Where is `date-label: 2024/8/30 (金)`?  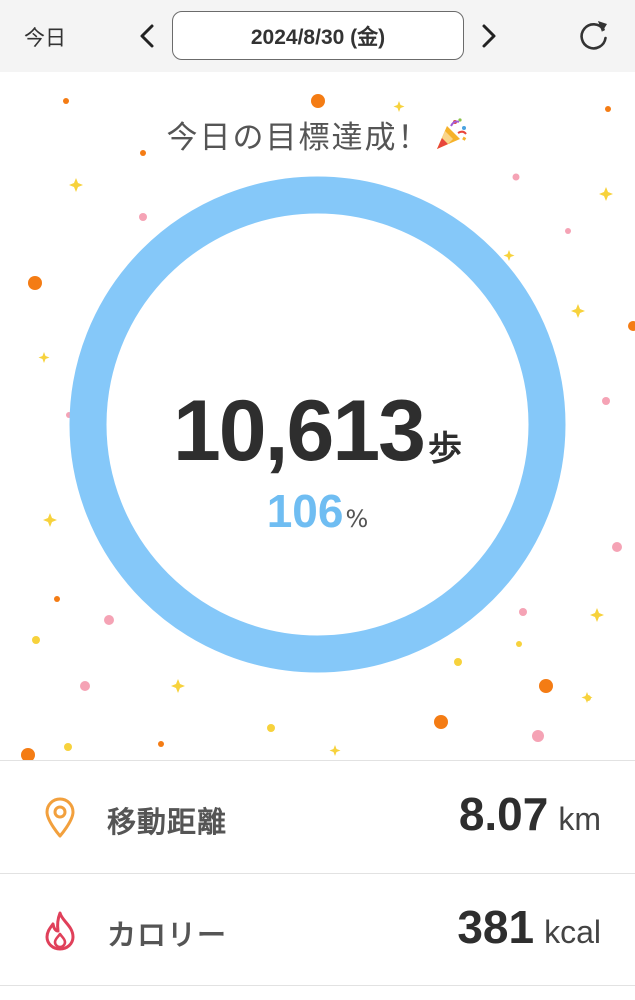 date-label: 2024/8/30 (金) is located at coordinates (318, 37).